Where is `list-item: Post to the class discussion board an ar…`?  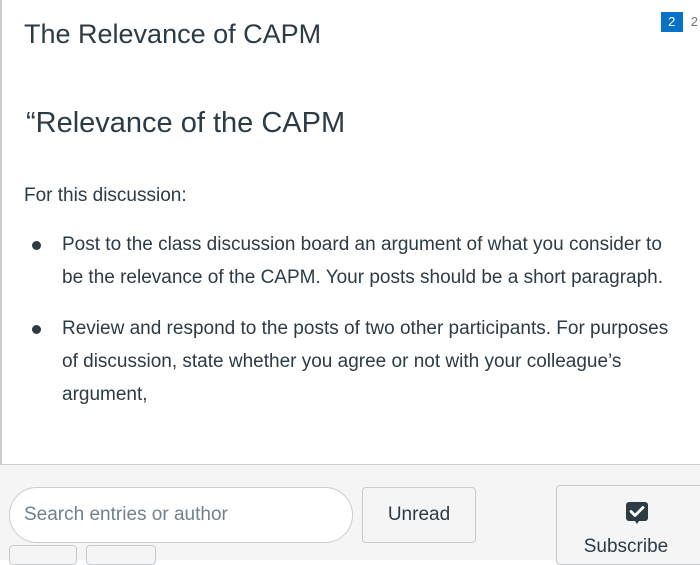 list-item: Post to the class discussion board an ar… is located at coordinates (354, 261).